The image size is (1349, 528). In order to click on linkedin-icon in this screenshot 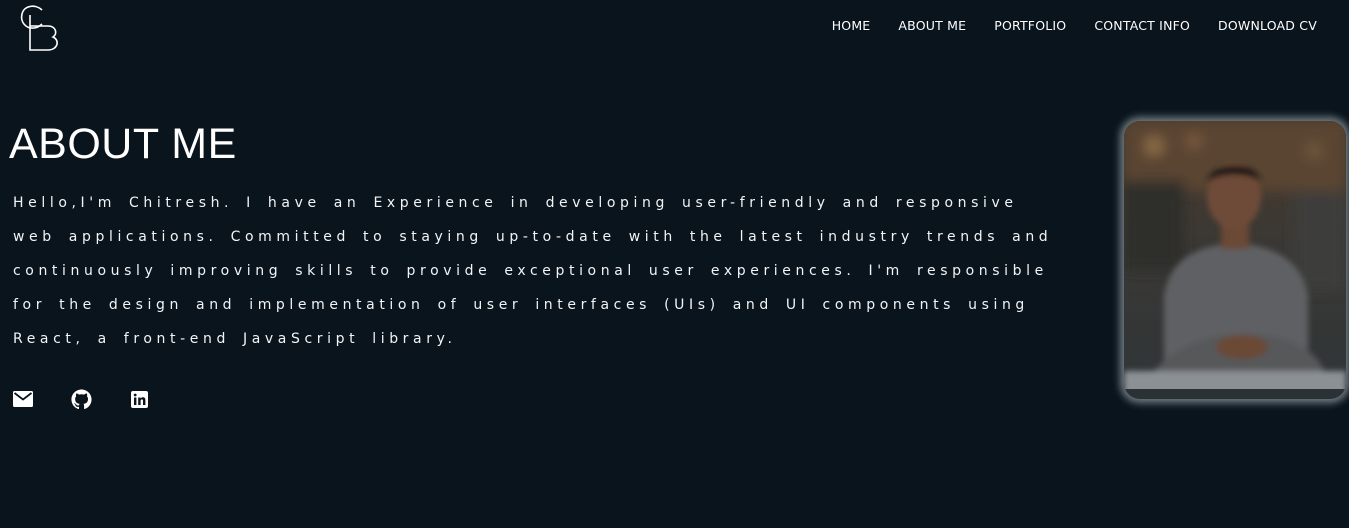, I will do `click(139, 399)`.